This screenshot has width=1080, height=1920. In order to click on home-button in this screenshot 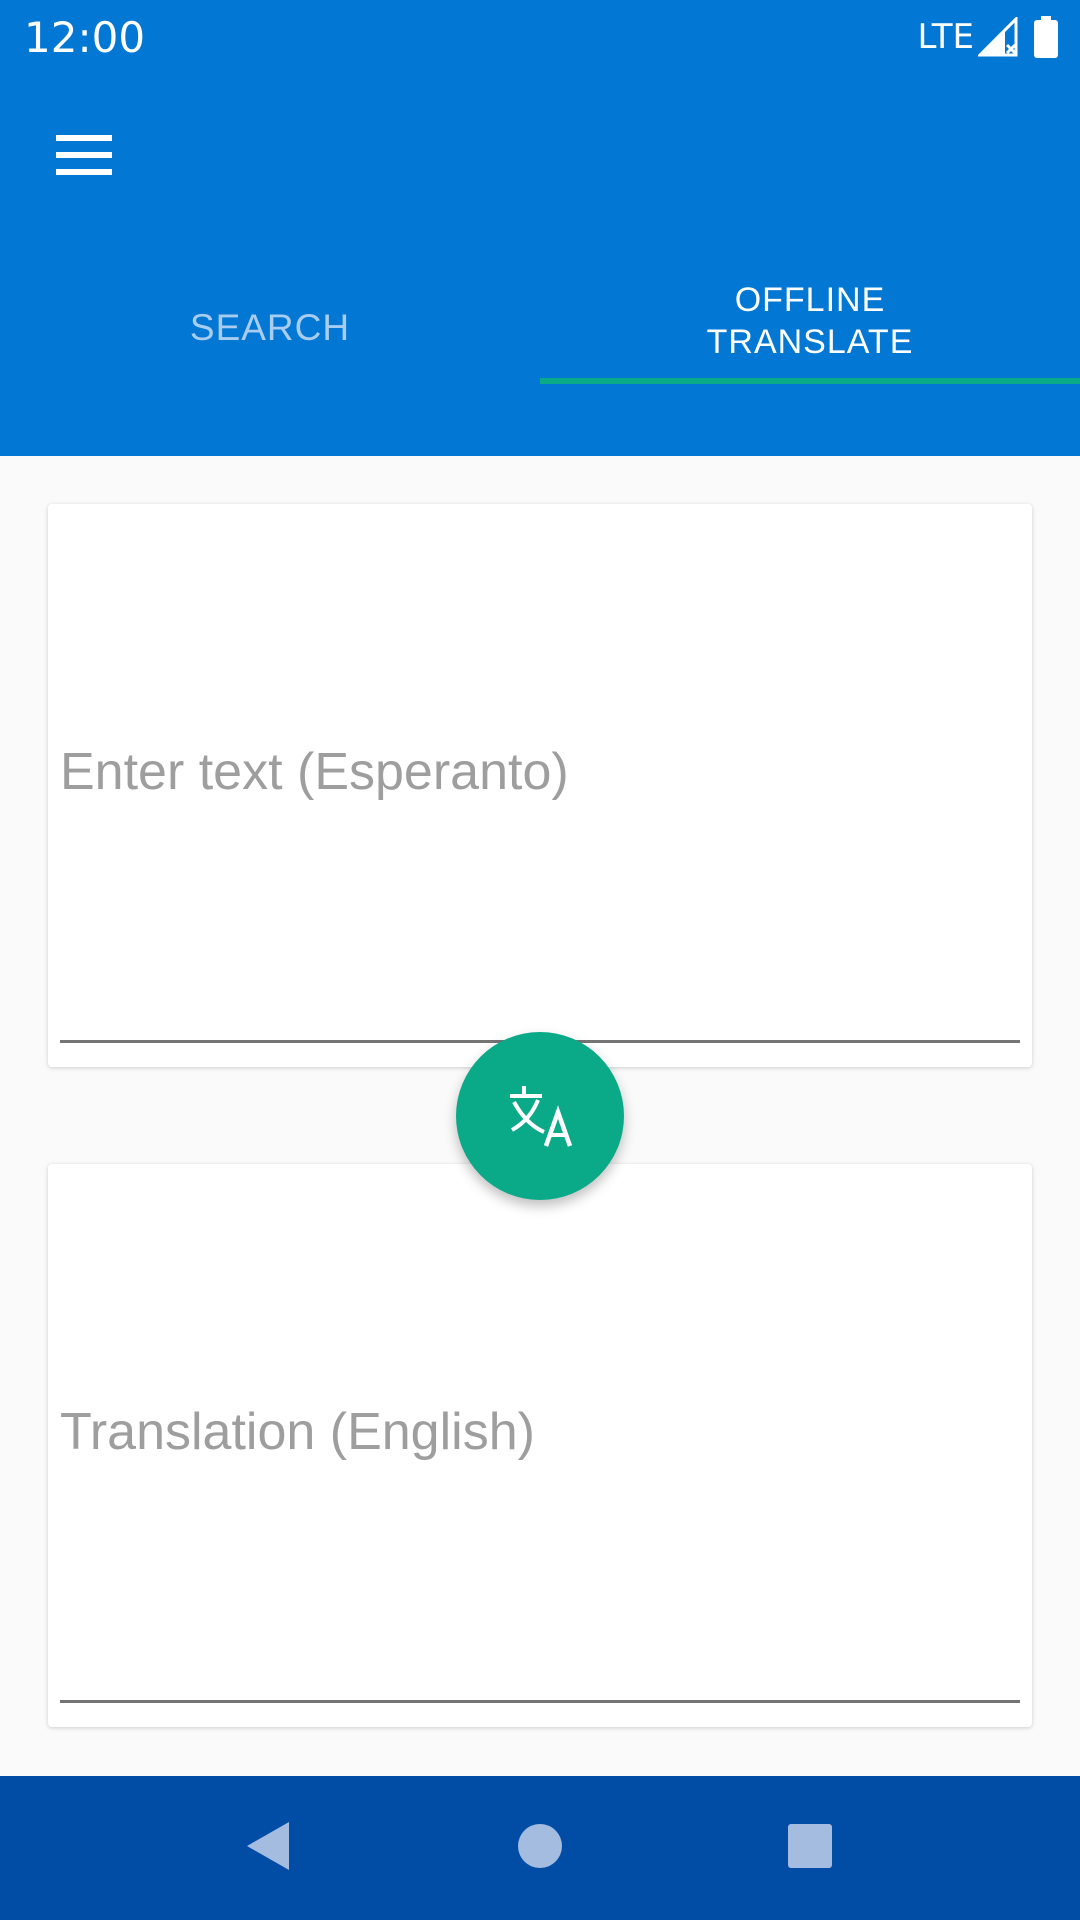, I will do `click(540, 1848)`.